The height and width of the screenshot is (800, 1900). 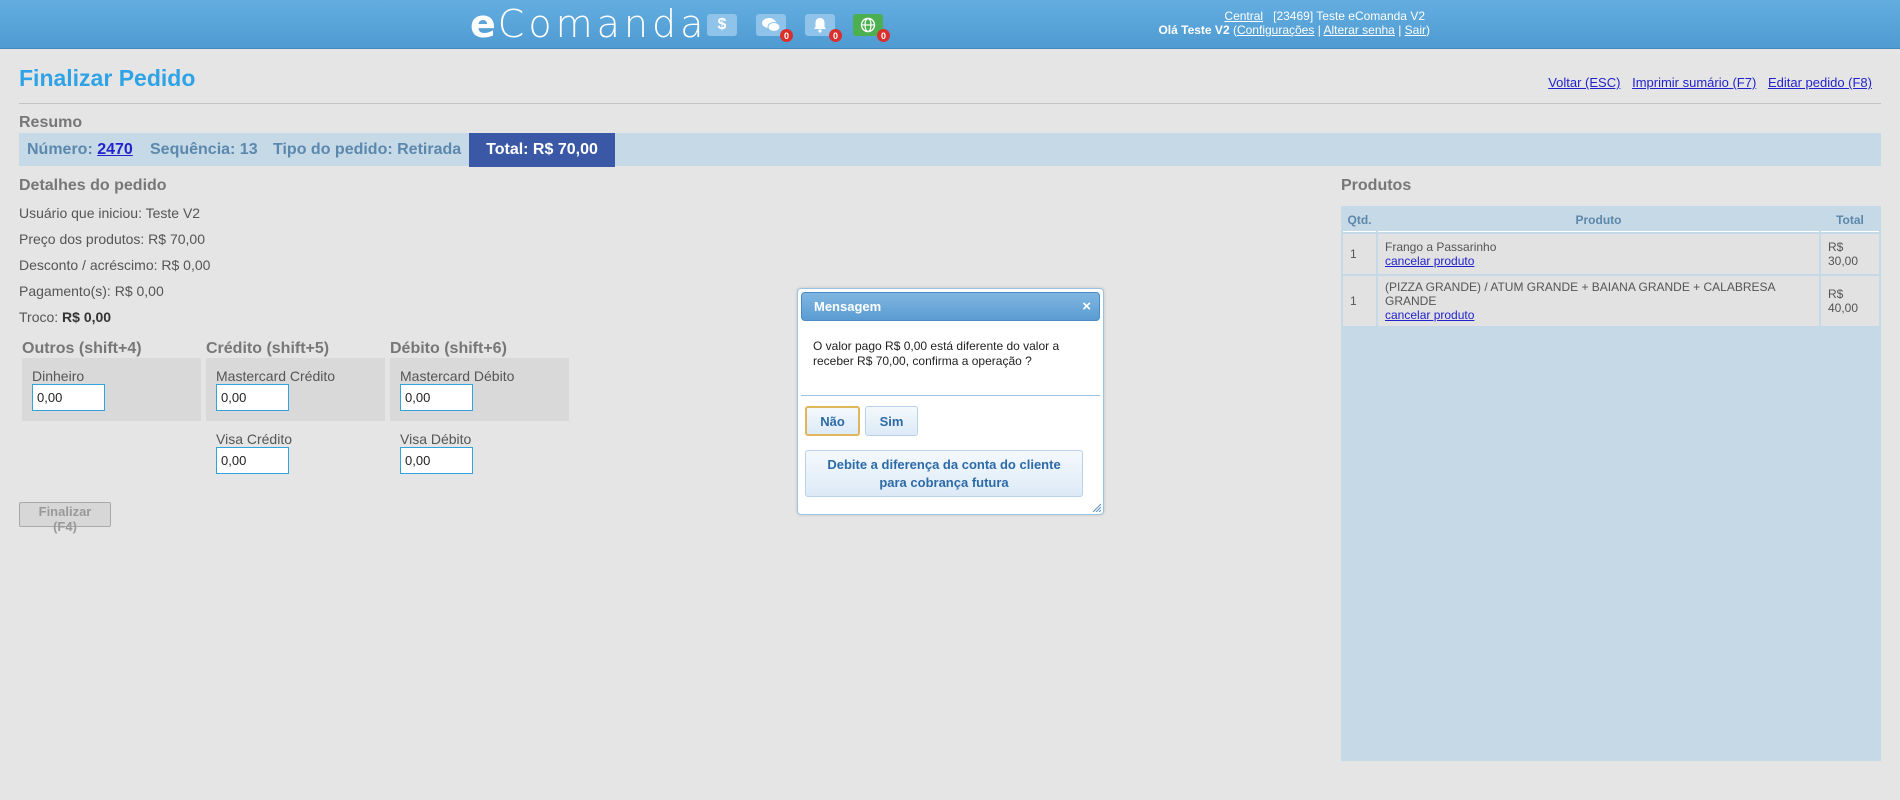 I want to click on order-total: Total: R$ 70,00, so click(x=542, y=150).